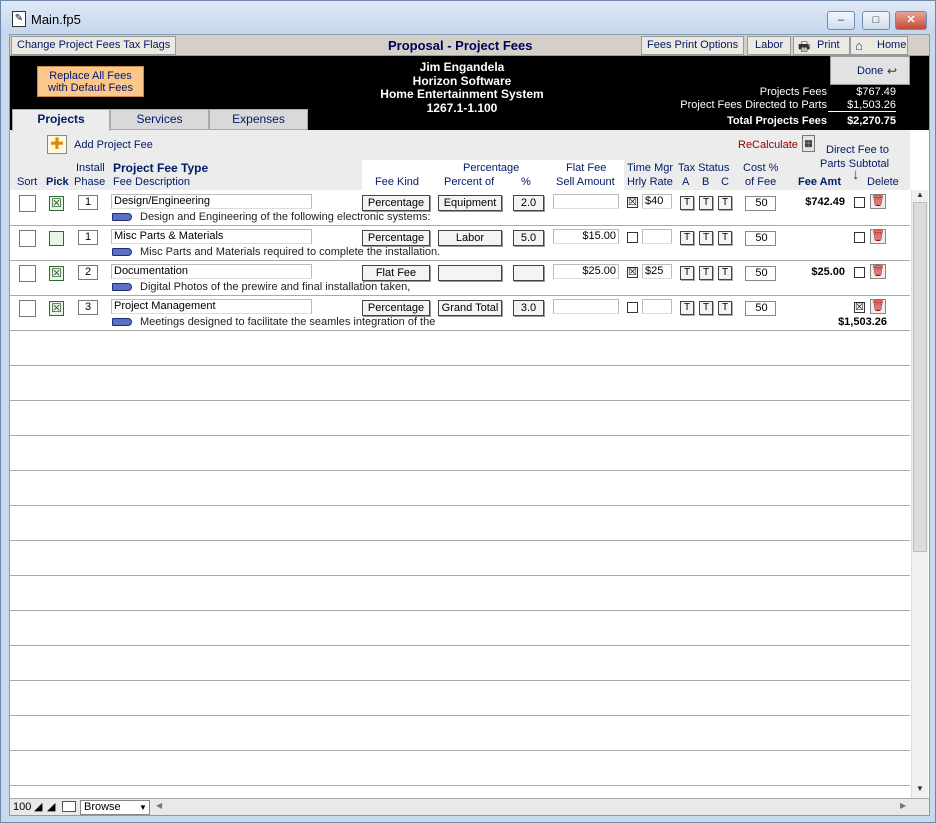  I want to click on fee-type-field: Documentation, so click(211, 271).